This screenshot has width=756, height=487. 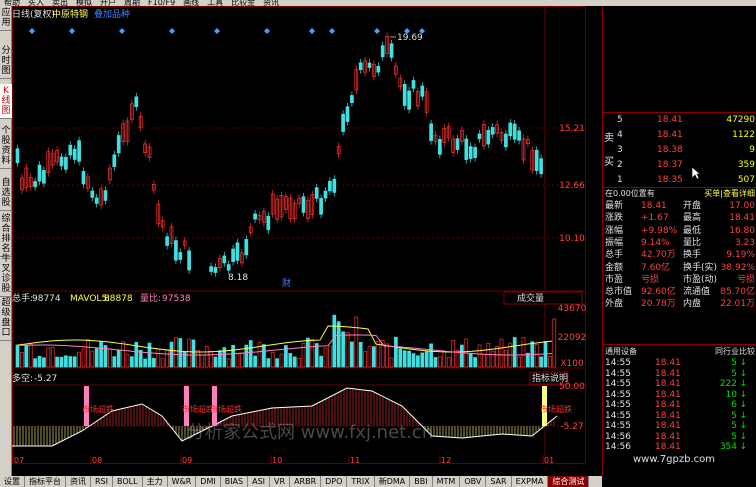 What do you see at coordinates (692, 230) in the screenshot?
I see `stat-label: 最低` at bounding box center [692, 230].